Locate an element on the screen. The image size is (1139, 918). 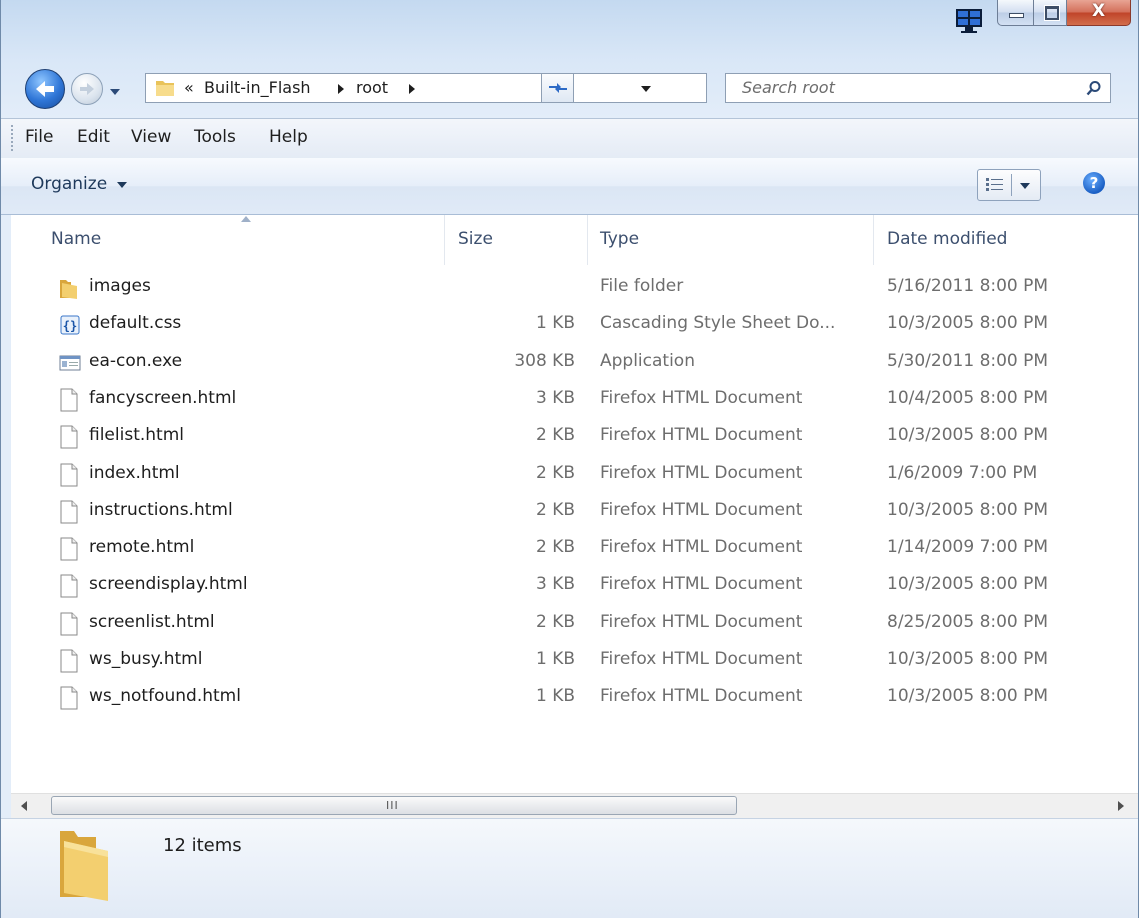
exe-file-icon is located at coordinates (70, 363).